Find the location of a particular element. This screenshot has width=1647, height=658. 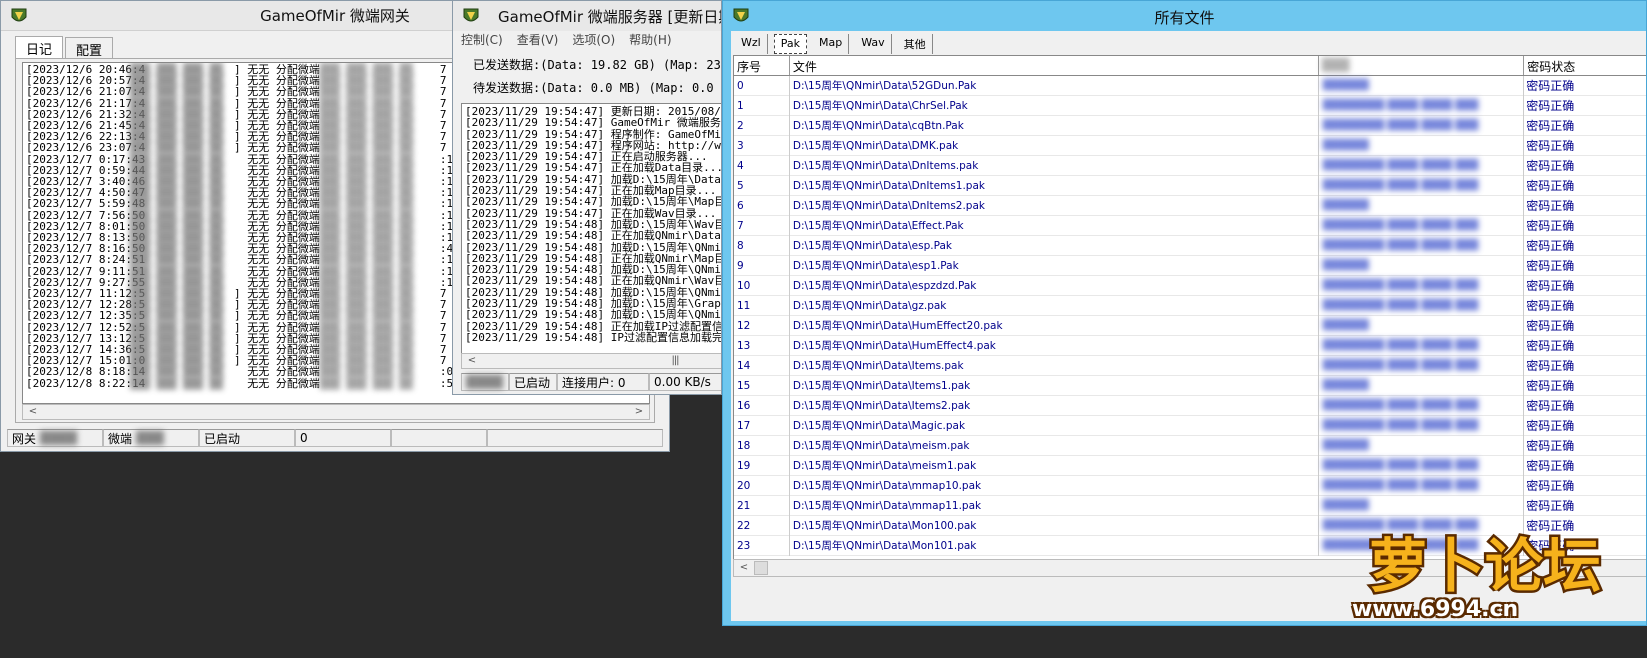

watermark-text: 萝卜论坛 is located at coordinates (1485, 566).